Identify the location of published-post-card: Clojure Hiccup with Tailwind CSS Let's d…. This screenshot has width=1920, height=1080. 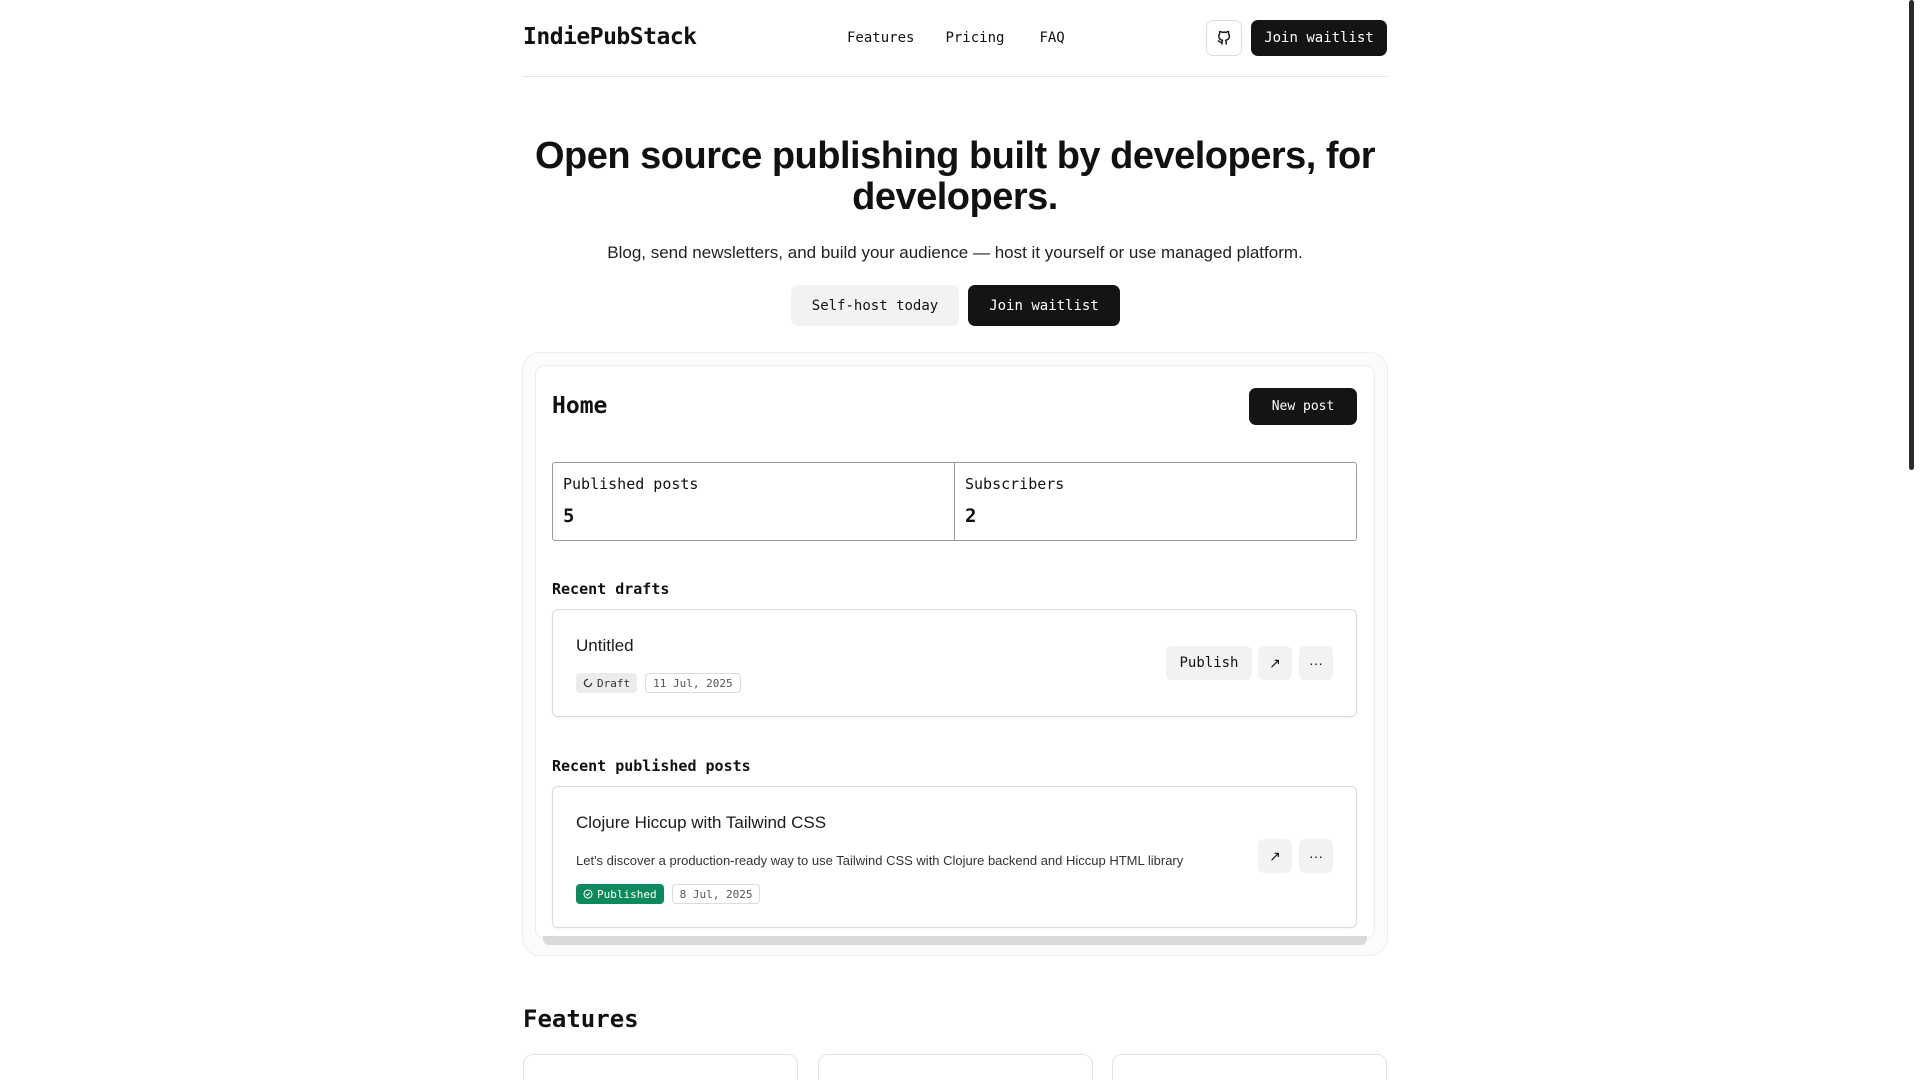
(954, 857).